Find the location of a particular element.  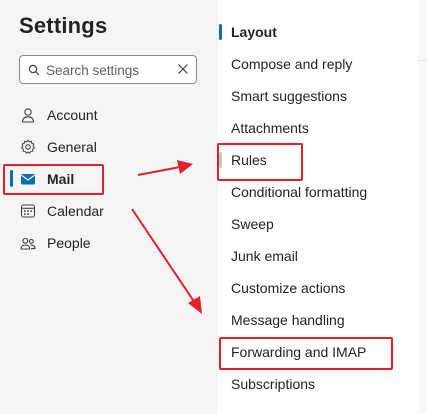

arrow-to-forwarding is located at coordinates (166, 261).